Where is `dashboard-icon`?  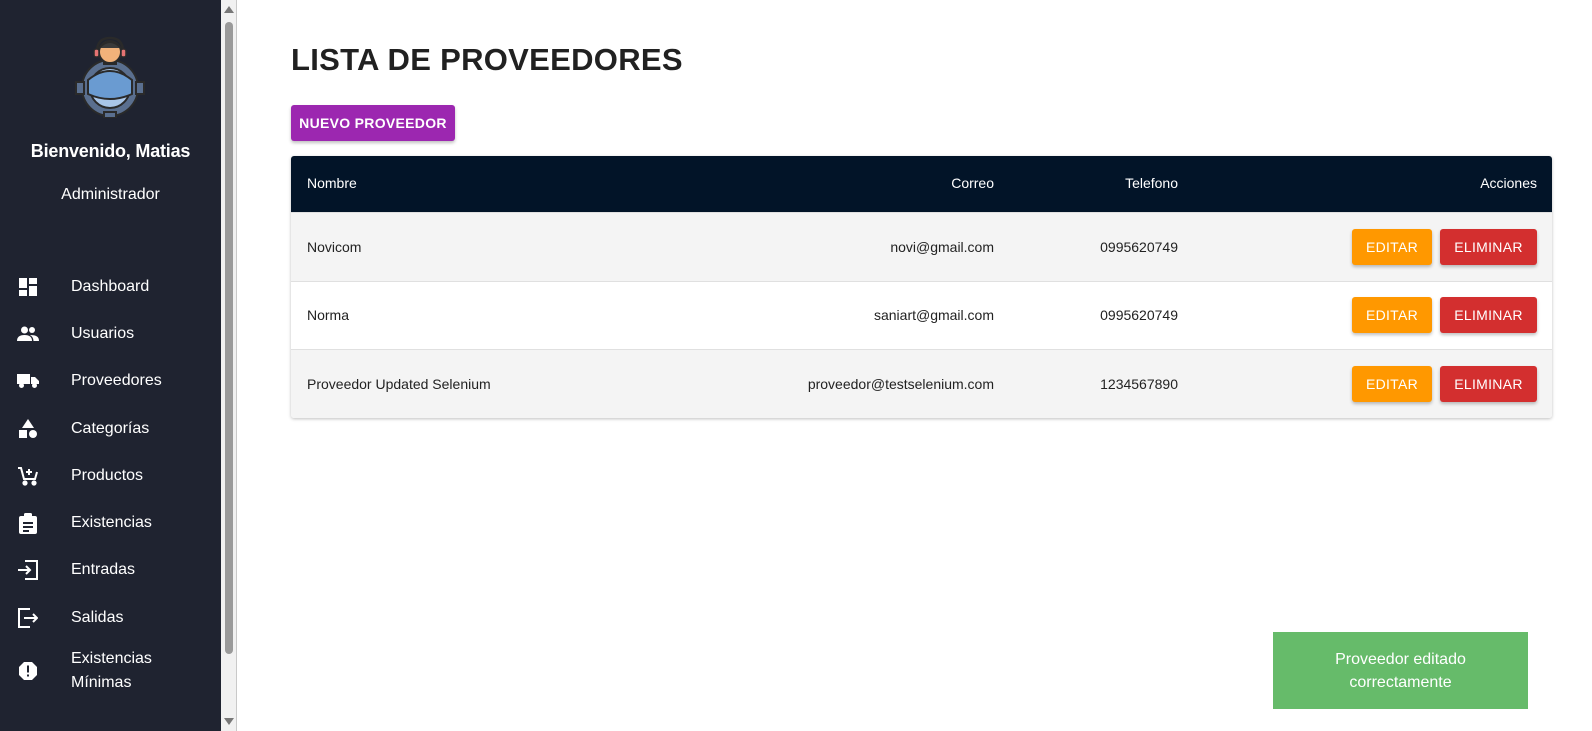 dashboard-icon is located at coordinates (28, 287).